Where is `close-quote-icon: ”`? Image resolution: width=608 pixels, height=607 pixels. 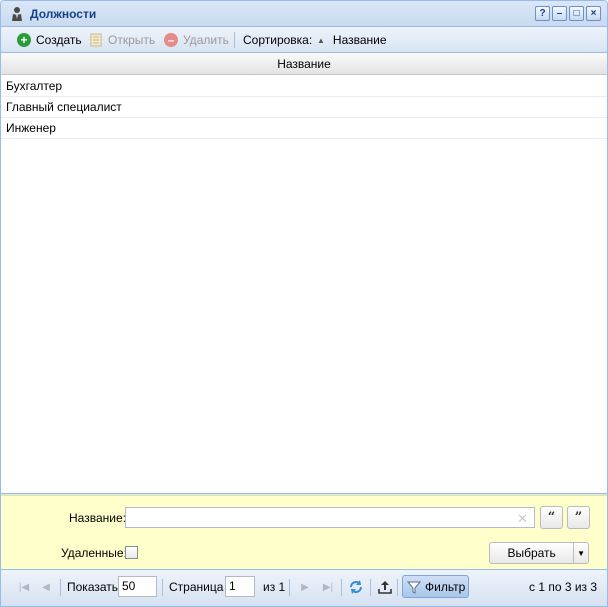 close-quote-icon: ” is located at coordinates (578, 517).